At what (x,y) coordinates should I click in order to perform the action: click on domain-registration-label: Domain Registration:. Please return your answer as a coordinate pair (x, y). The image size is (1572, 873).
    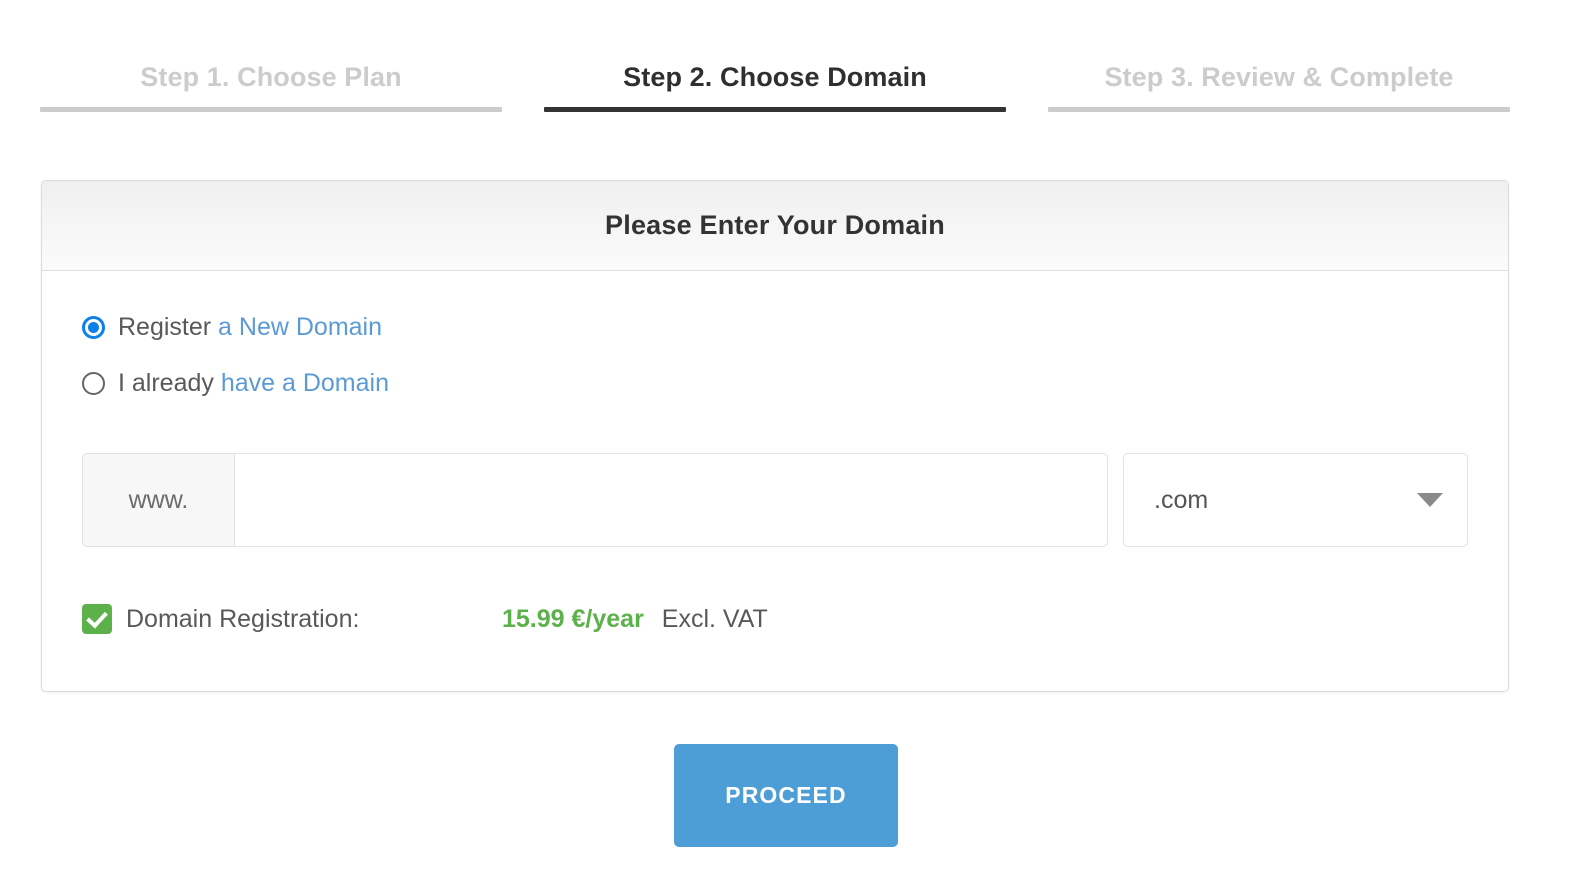
    Looking at the image, I should click on (243, 618).